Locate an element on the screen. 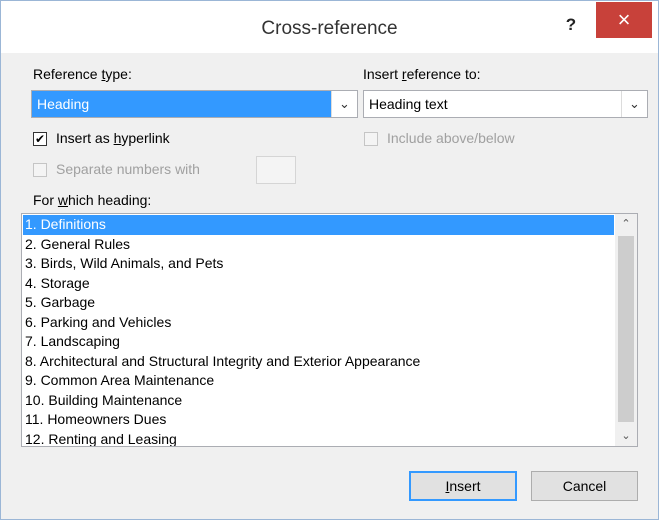 This screenshot has width=659, height=520. checkmark-icon: ✔ is located at coordinates (40, 139).